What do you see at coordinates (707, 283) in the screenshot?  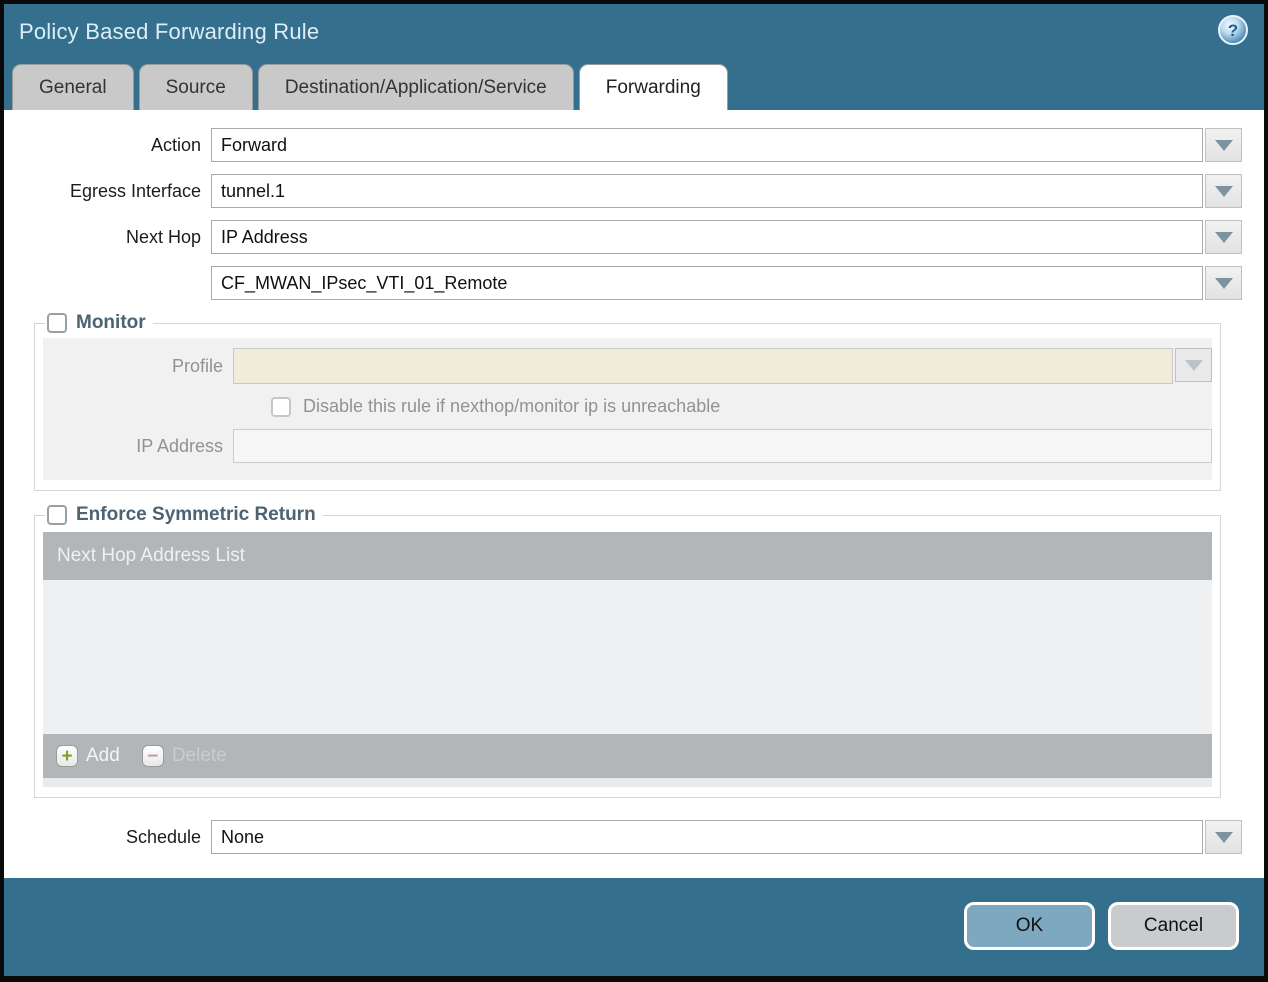 I see `next-hop-address-input: CF_MWAN_IPsec_VTI_01_Remote` at bounding box center [707, 283].